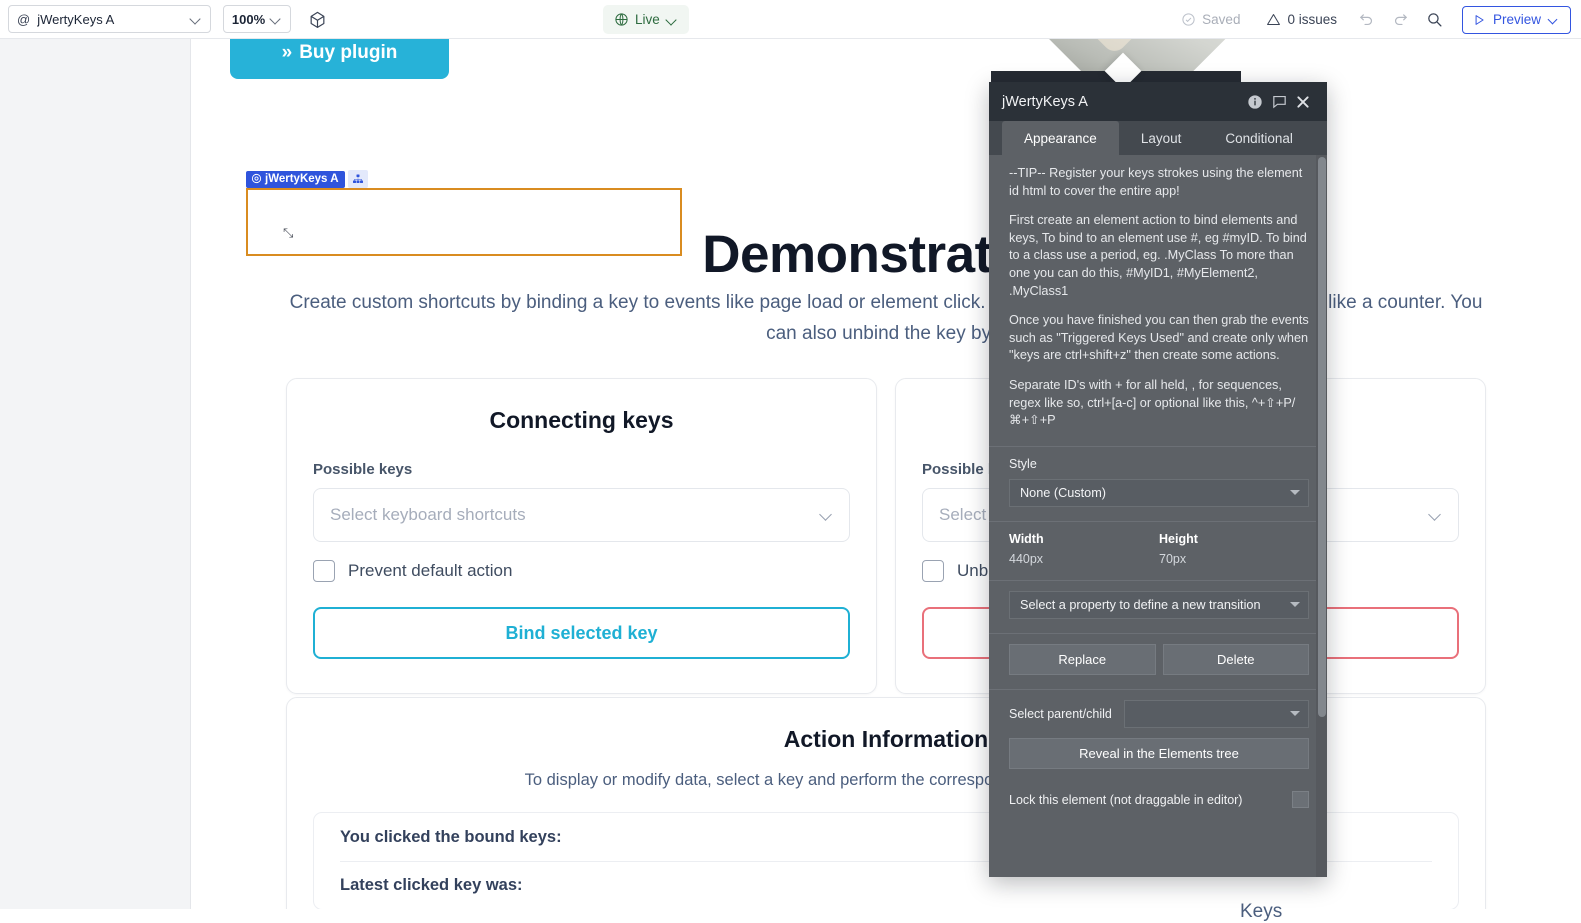 This screenshot has height=923, width=1581. What do you see at coordinates (1045, 101) in the screenshot?
I see `panel-title: jWertyKeys A` at bounding box center [1045, 101].